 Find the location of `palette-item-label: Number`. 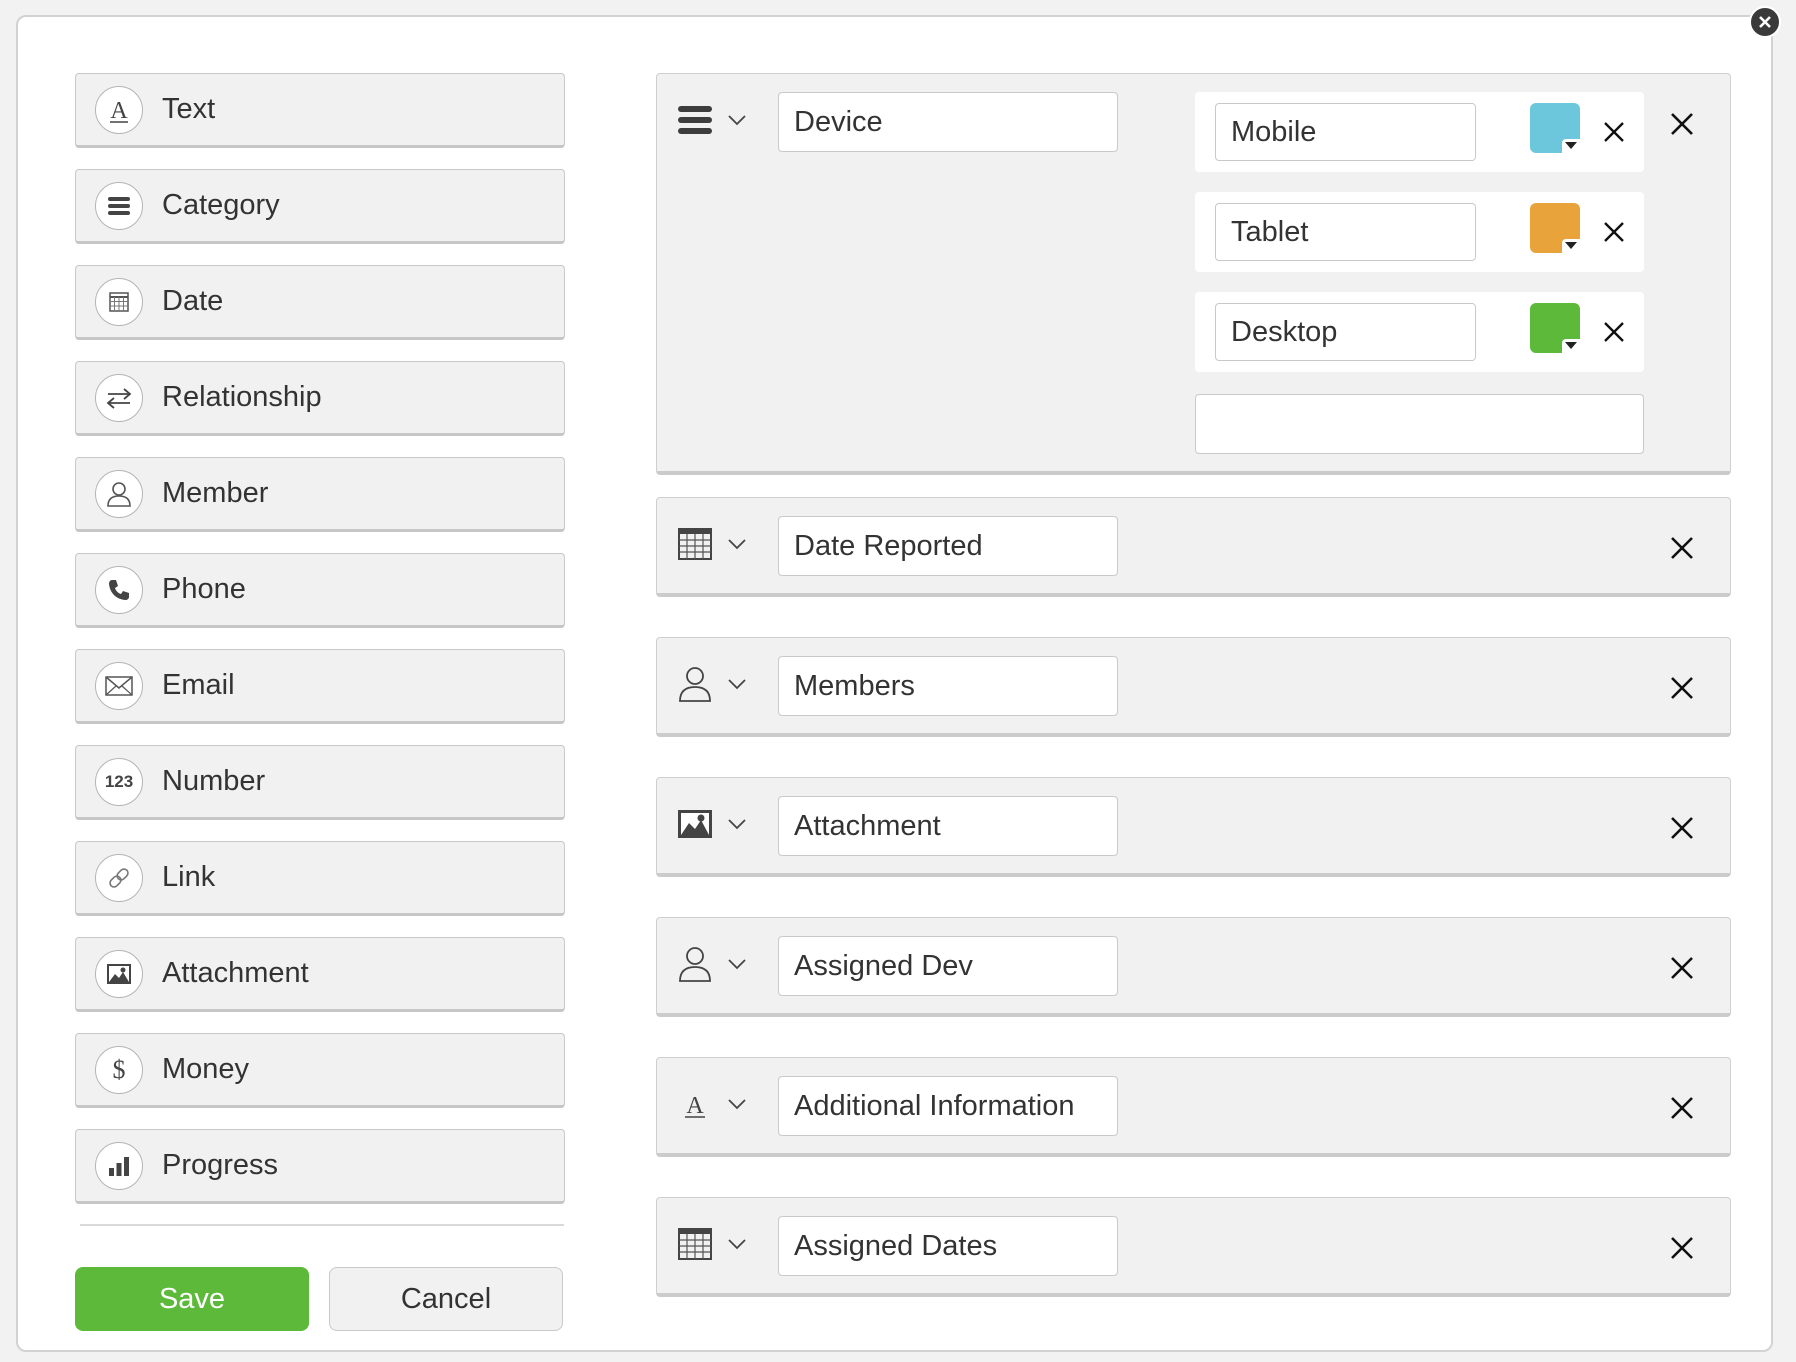

palette-item-label: Number is located at coordinates (214, 781).